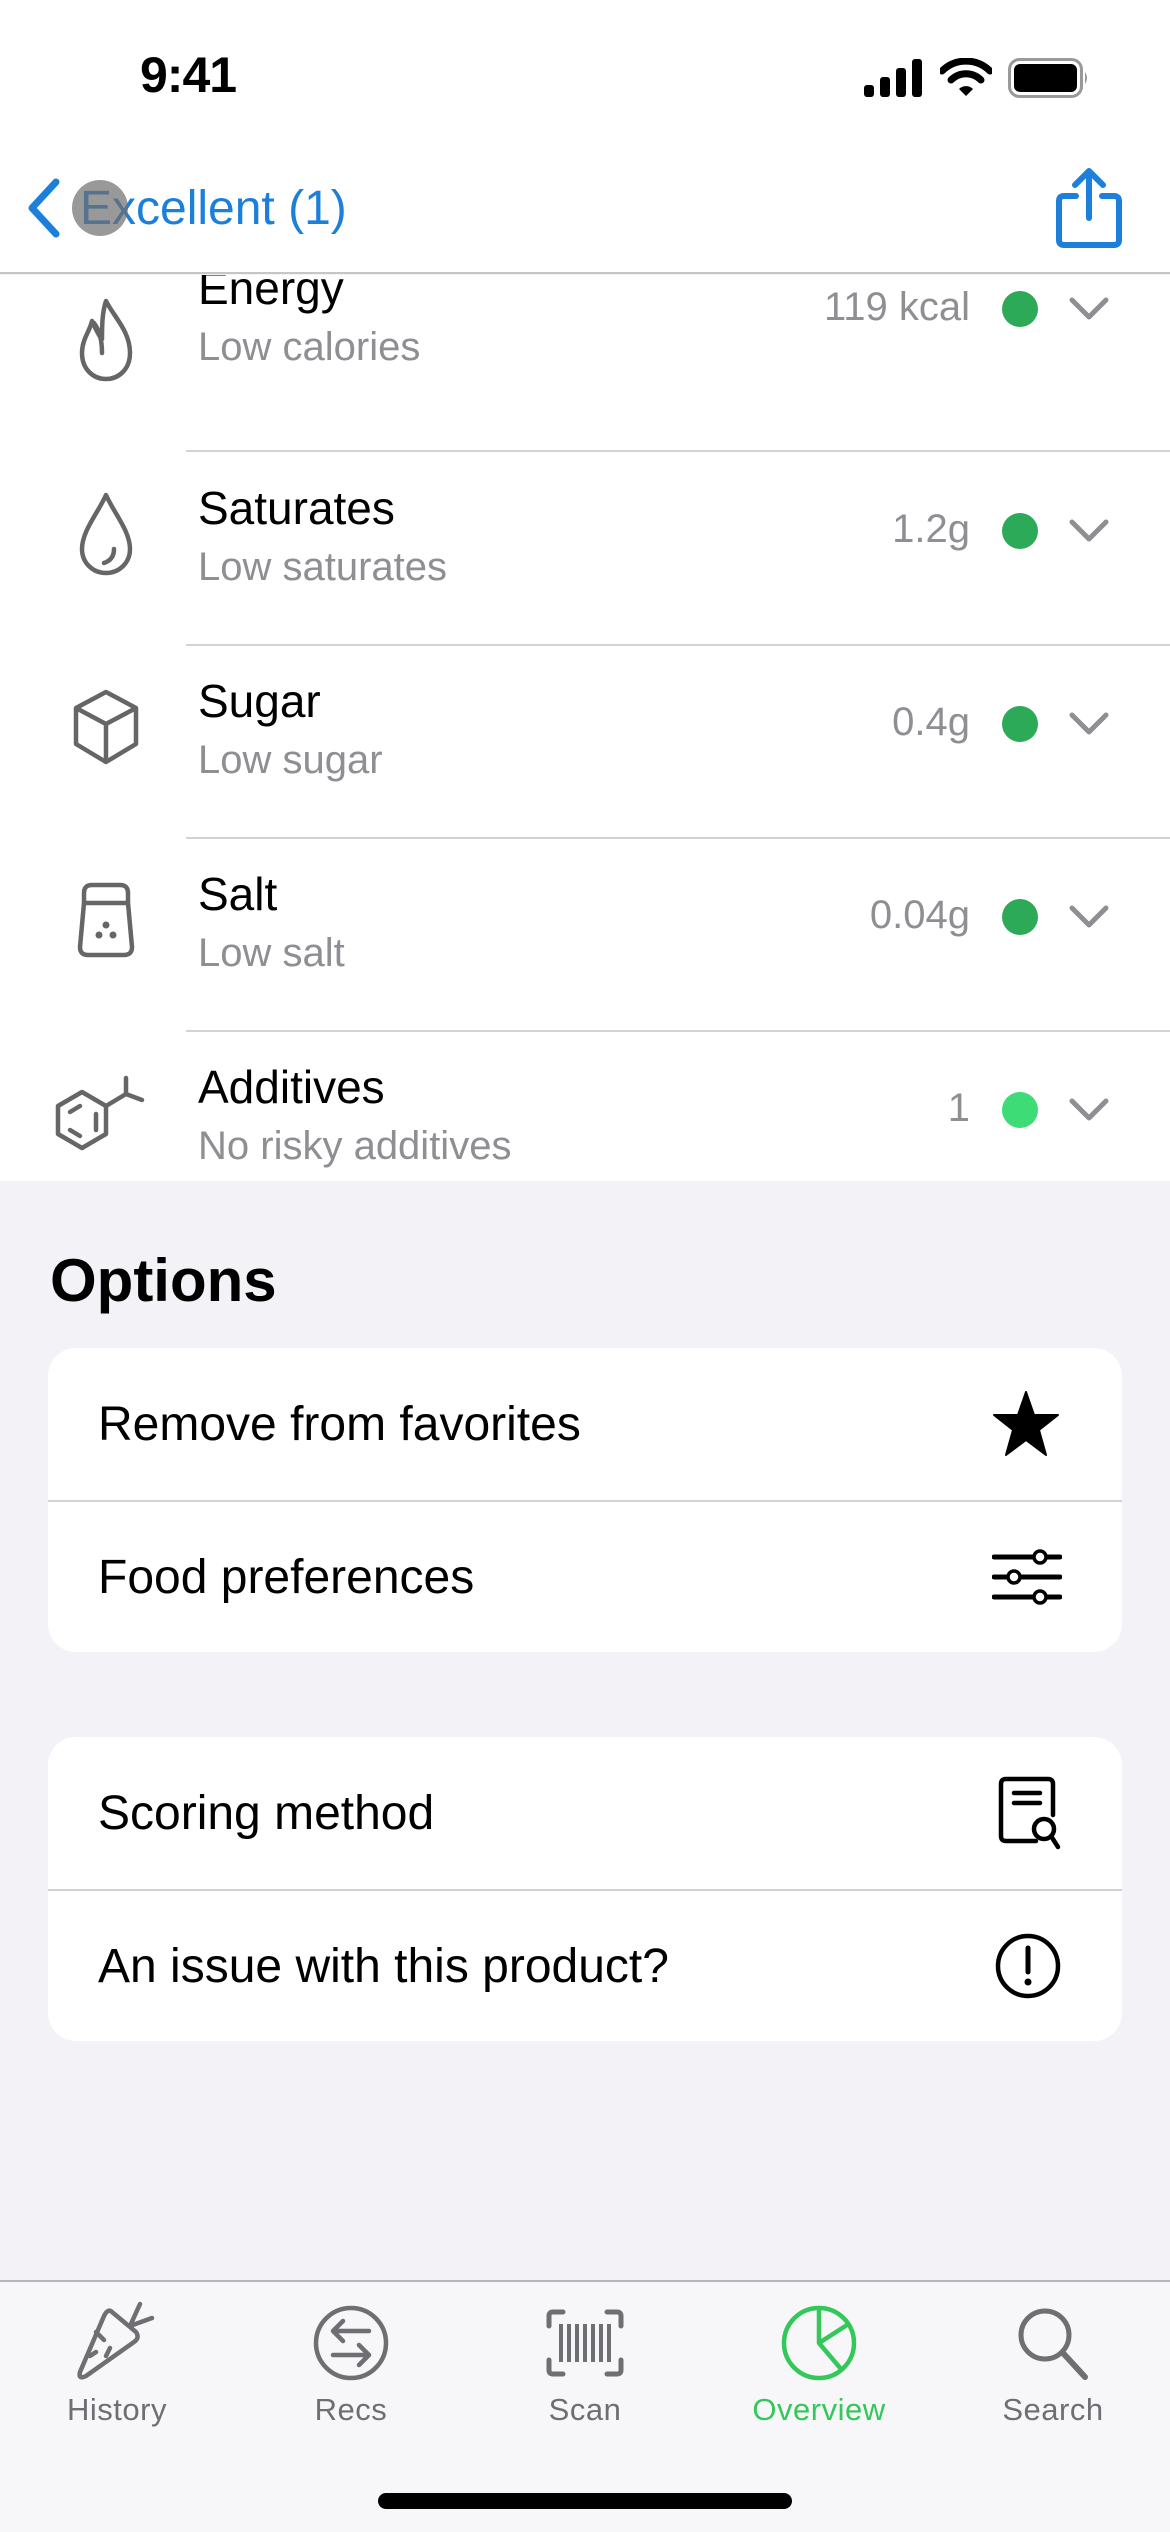 Image resolution: width=1170 pixels, height=2532 pixels. Describe the element at coordinates (383, 1966) in the screenshot. I see `option-label: An issue with this product?` at that location.